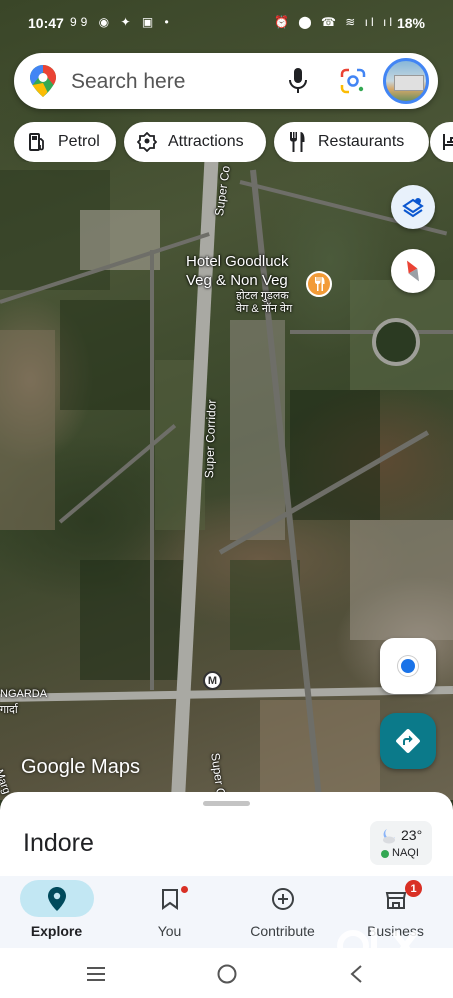 The image size is (453, 998). I want to click on restaurant-icon, so click(297, 142).